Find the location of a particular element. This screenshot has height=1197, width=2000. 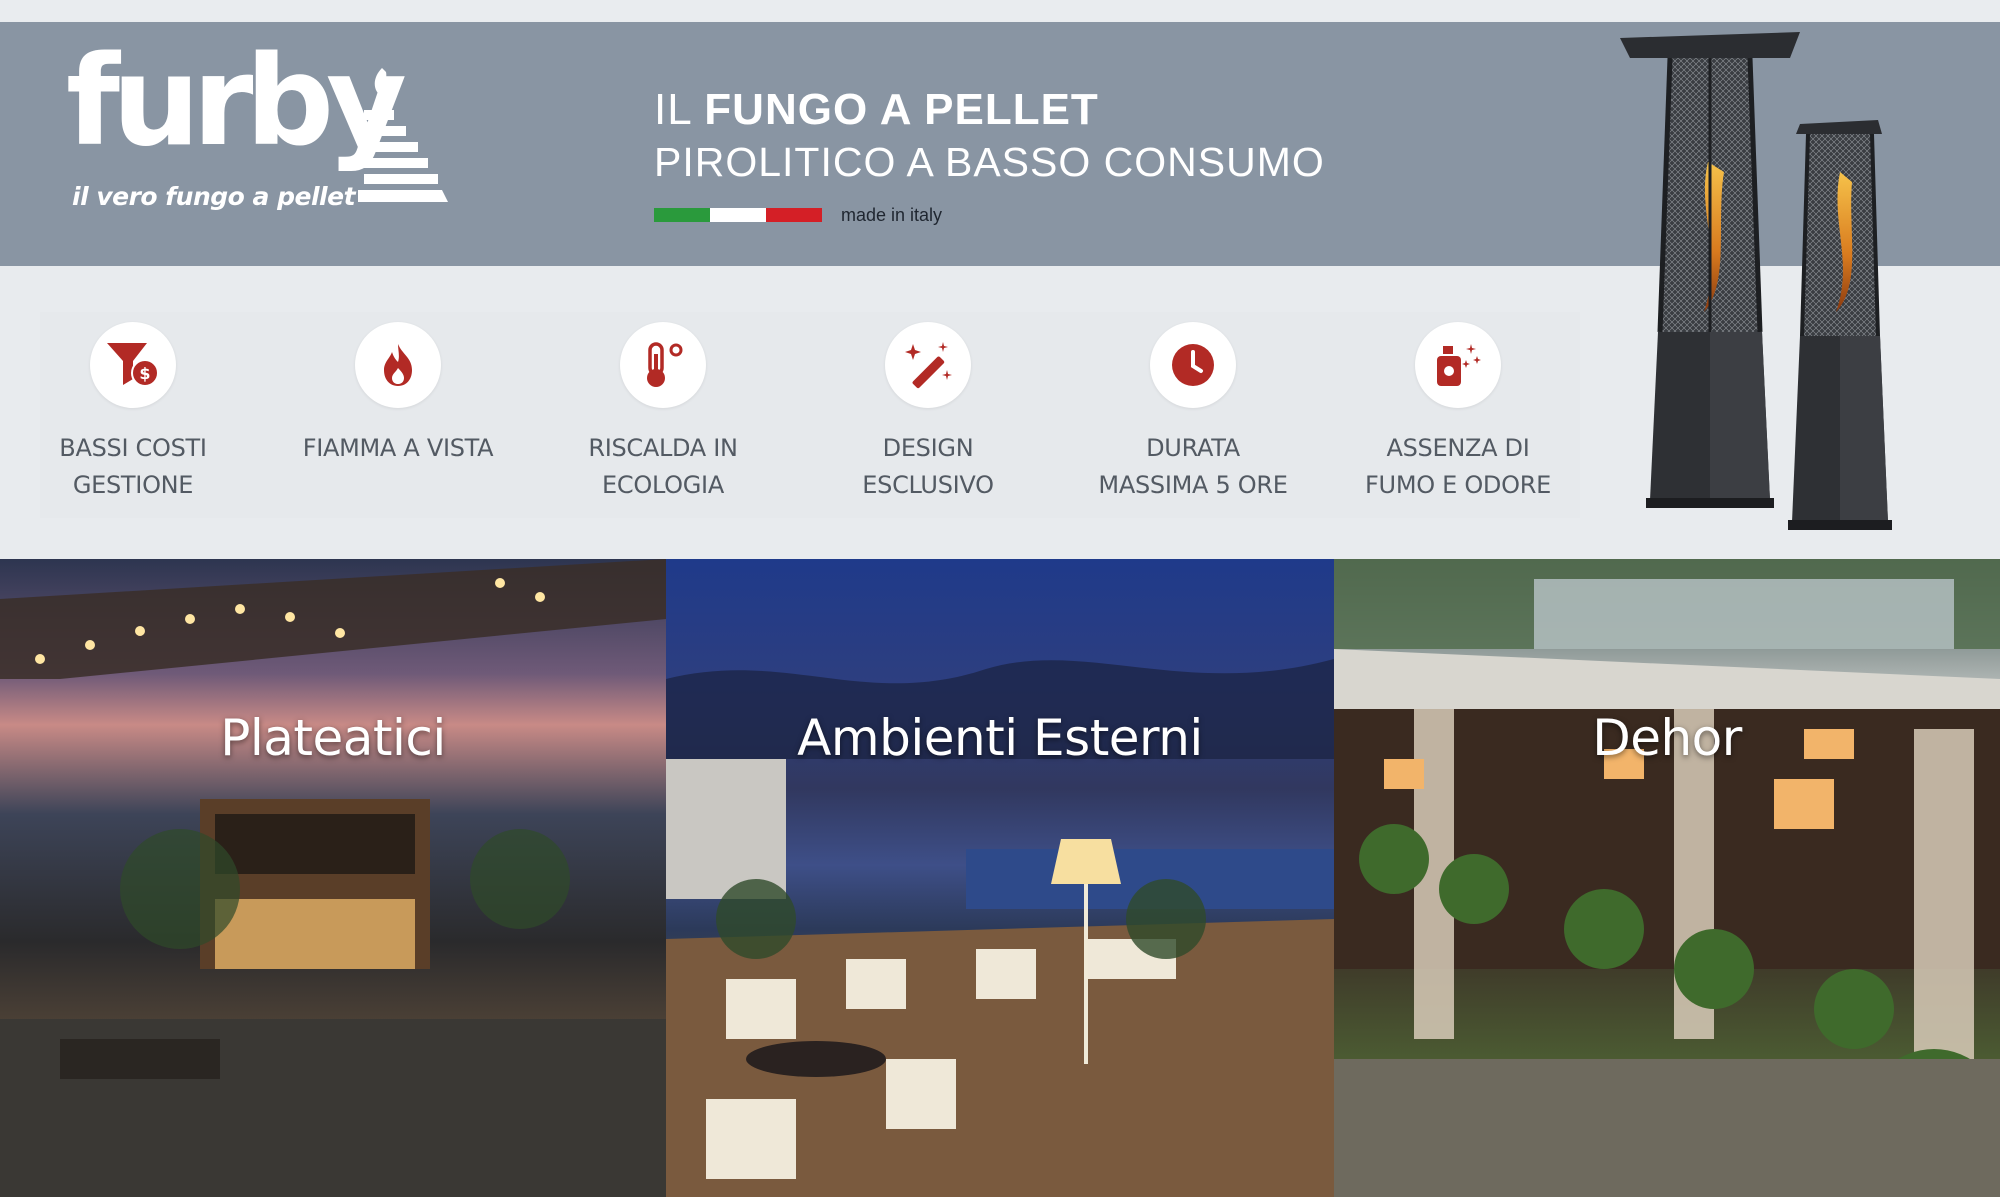

brand-logo: furby il vero fungo a pellet is located at coordinates (266, 135).